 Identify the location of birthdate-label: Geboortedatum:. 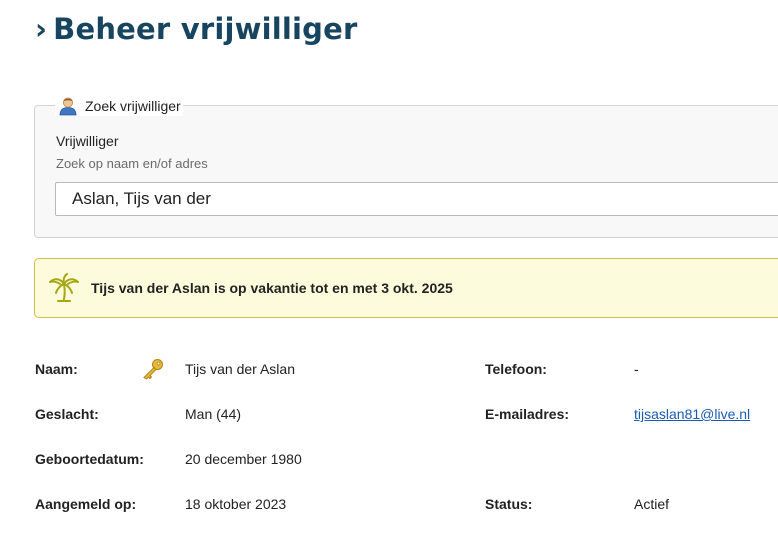
(89, 459).